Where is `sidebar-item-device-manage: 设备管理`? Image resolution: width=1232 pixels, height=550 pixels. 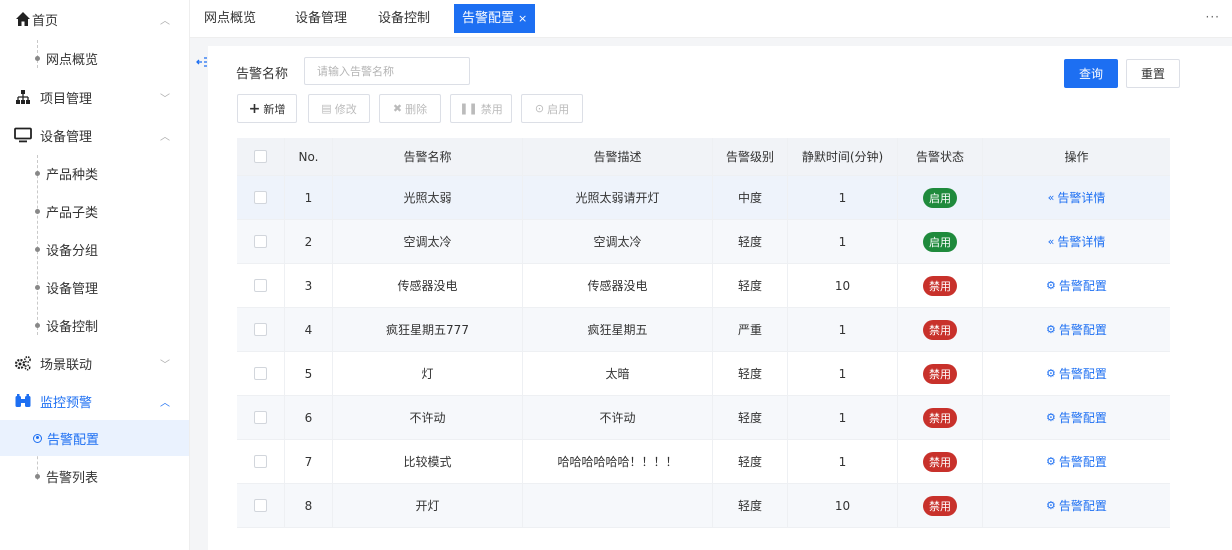
sidebar-item-device-manage: 设备管理 is located at coordinates (94, 287).